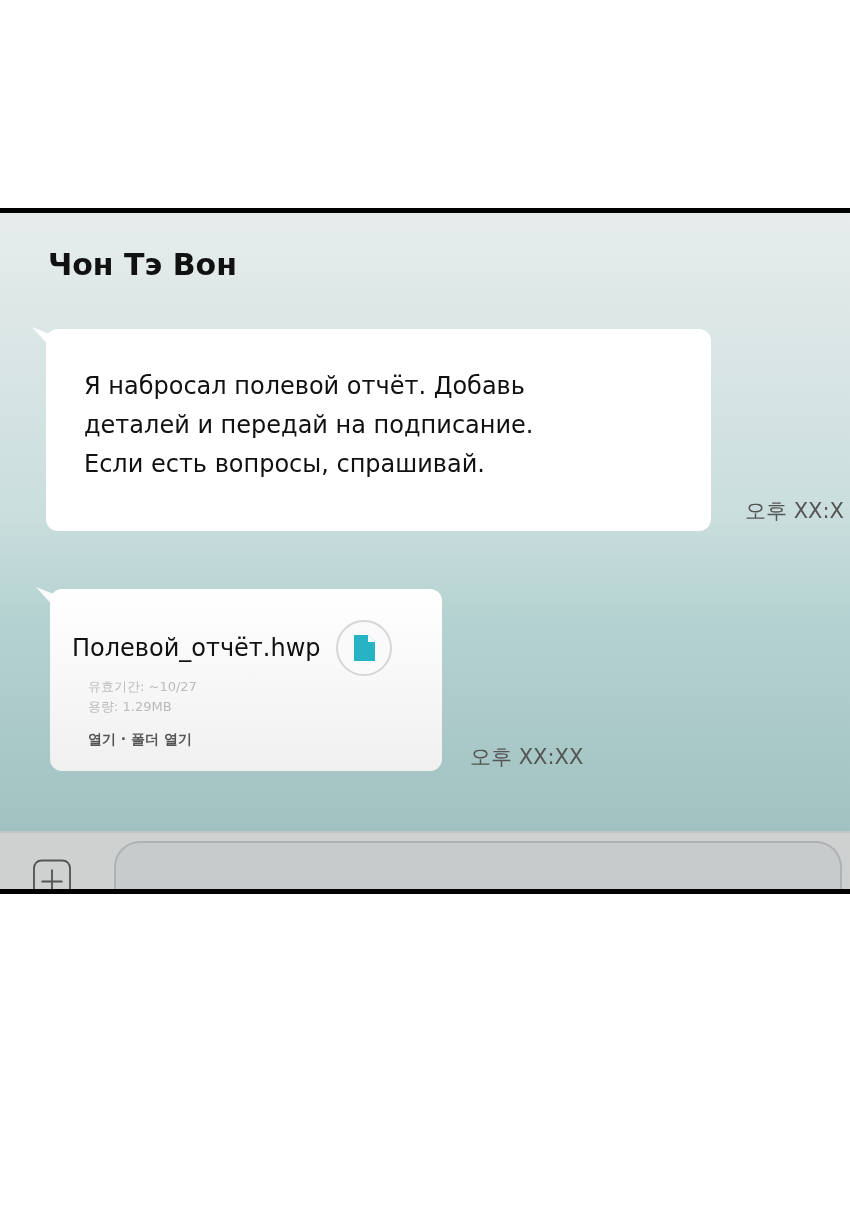 Image resolution: width=850 pixels, height=1205 pixels. What do you see at coordinates (309, 425) in the screenshot?
I see `message-text: Я набросал полевой отчёт. Добавь деталей и передай на подписание. Если есть вопросы, спрашивай.` at bounding box center [309, 425].